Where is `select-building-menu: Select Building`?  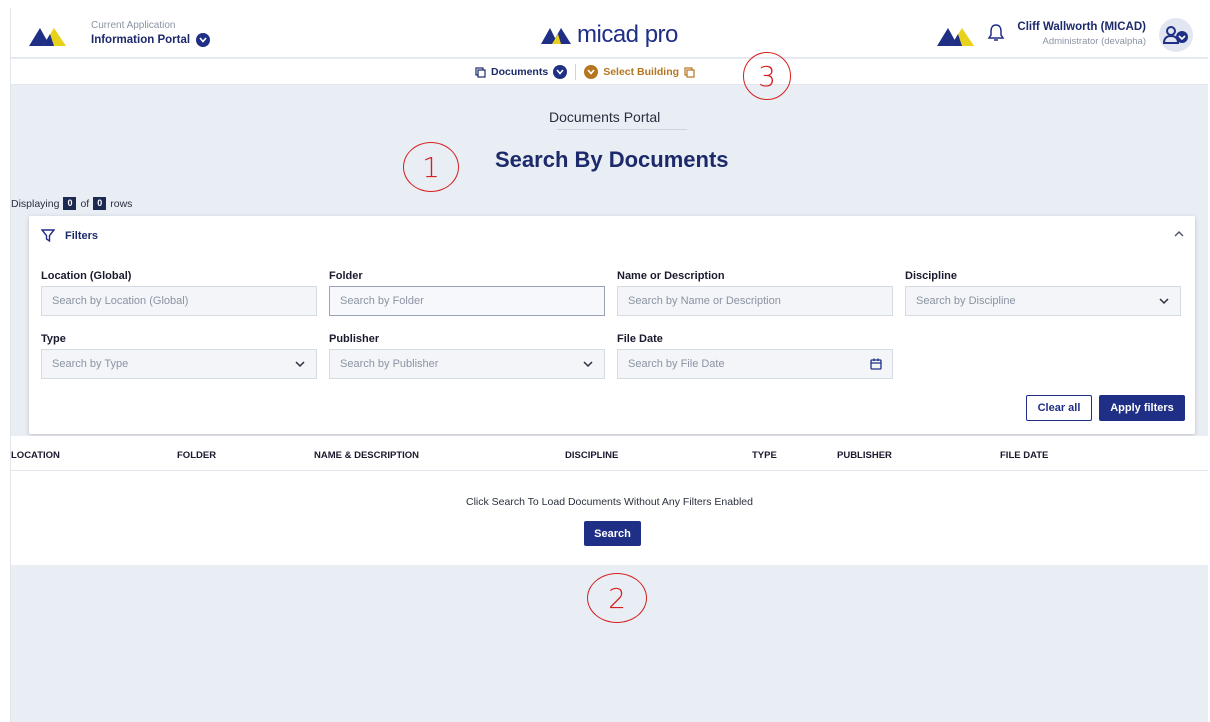 select-building-menu: Select Building is located at coordinates (639, 72).